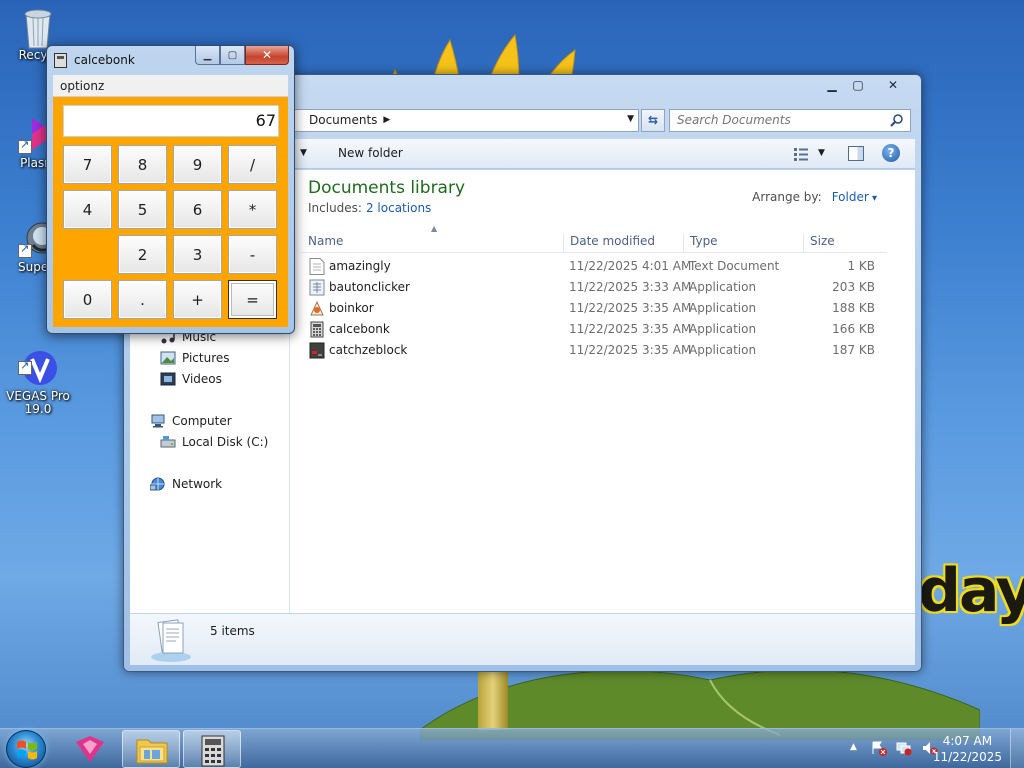 Image resolution: width=1024 pixels, height=768 pixels. Describe the element at coordinates (168, 379) in the screenshot. I see `videos-icon` at that location.